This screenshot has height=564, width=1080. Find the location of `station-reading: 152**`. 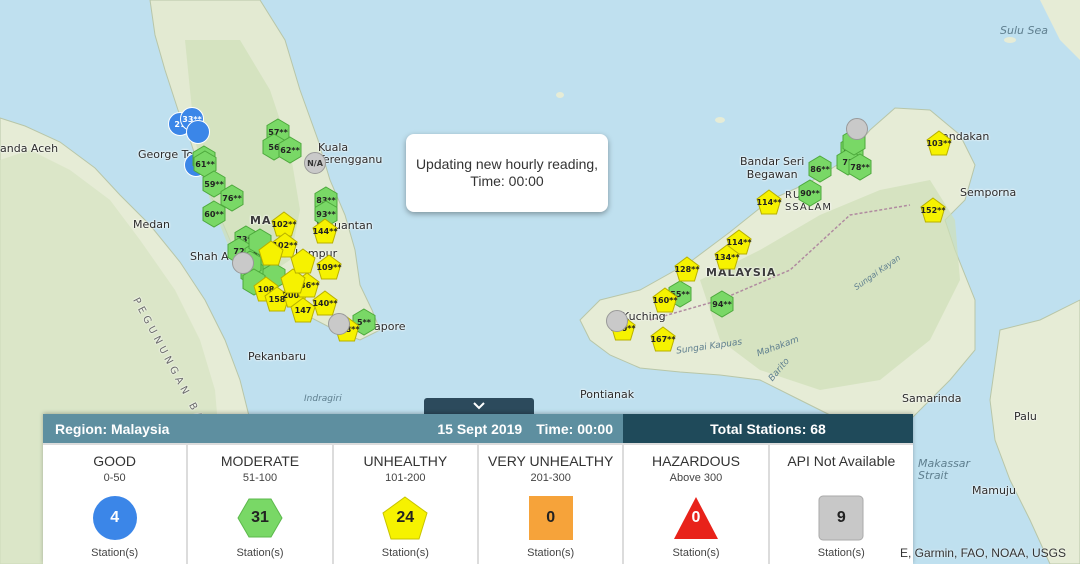

station-reading: 152** is located at coordinates (933, 210).